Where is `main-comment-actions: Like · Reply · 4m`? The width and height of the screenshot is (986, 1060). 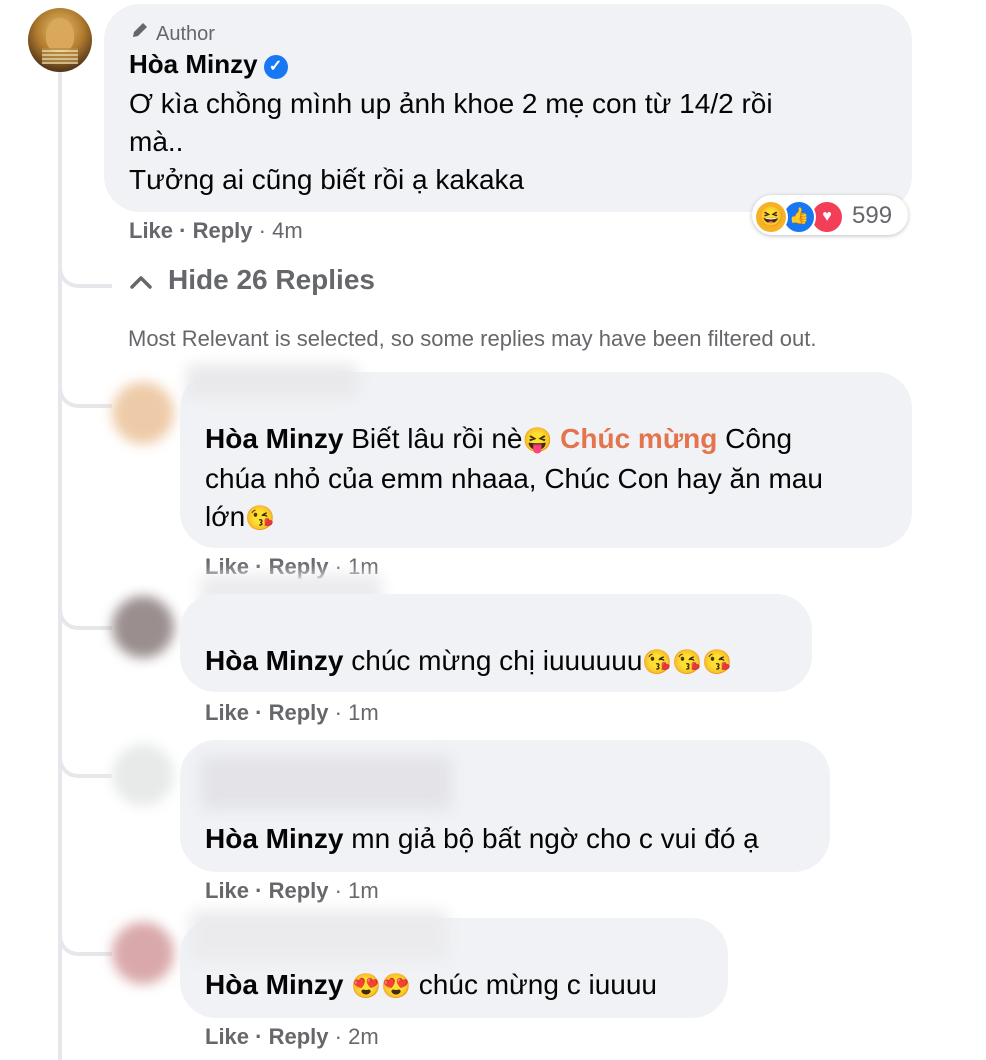
main-comment-actions: Like · Reply · 4m is located at coordinates (216, 230).